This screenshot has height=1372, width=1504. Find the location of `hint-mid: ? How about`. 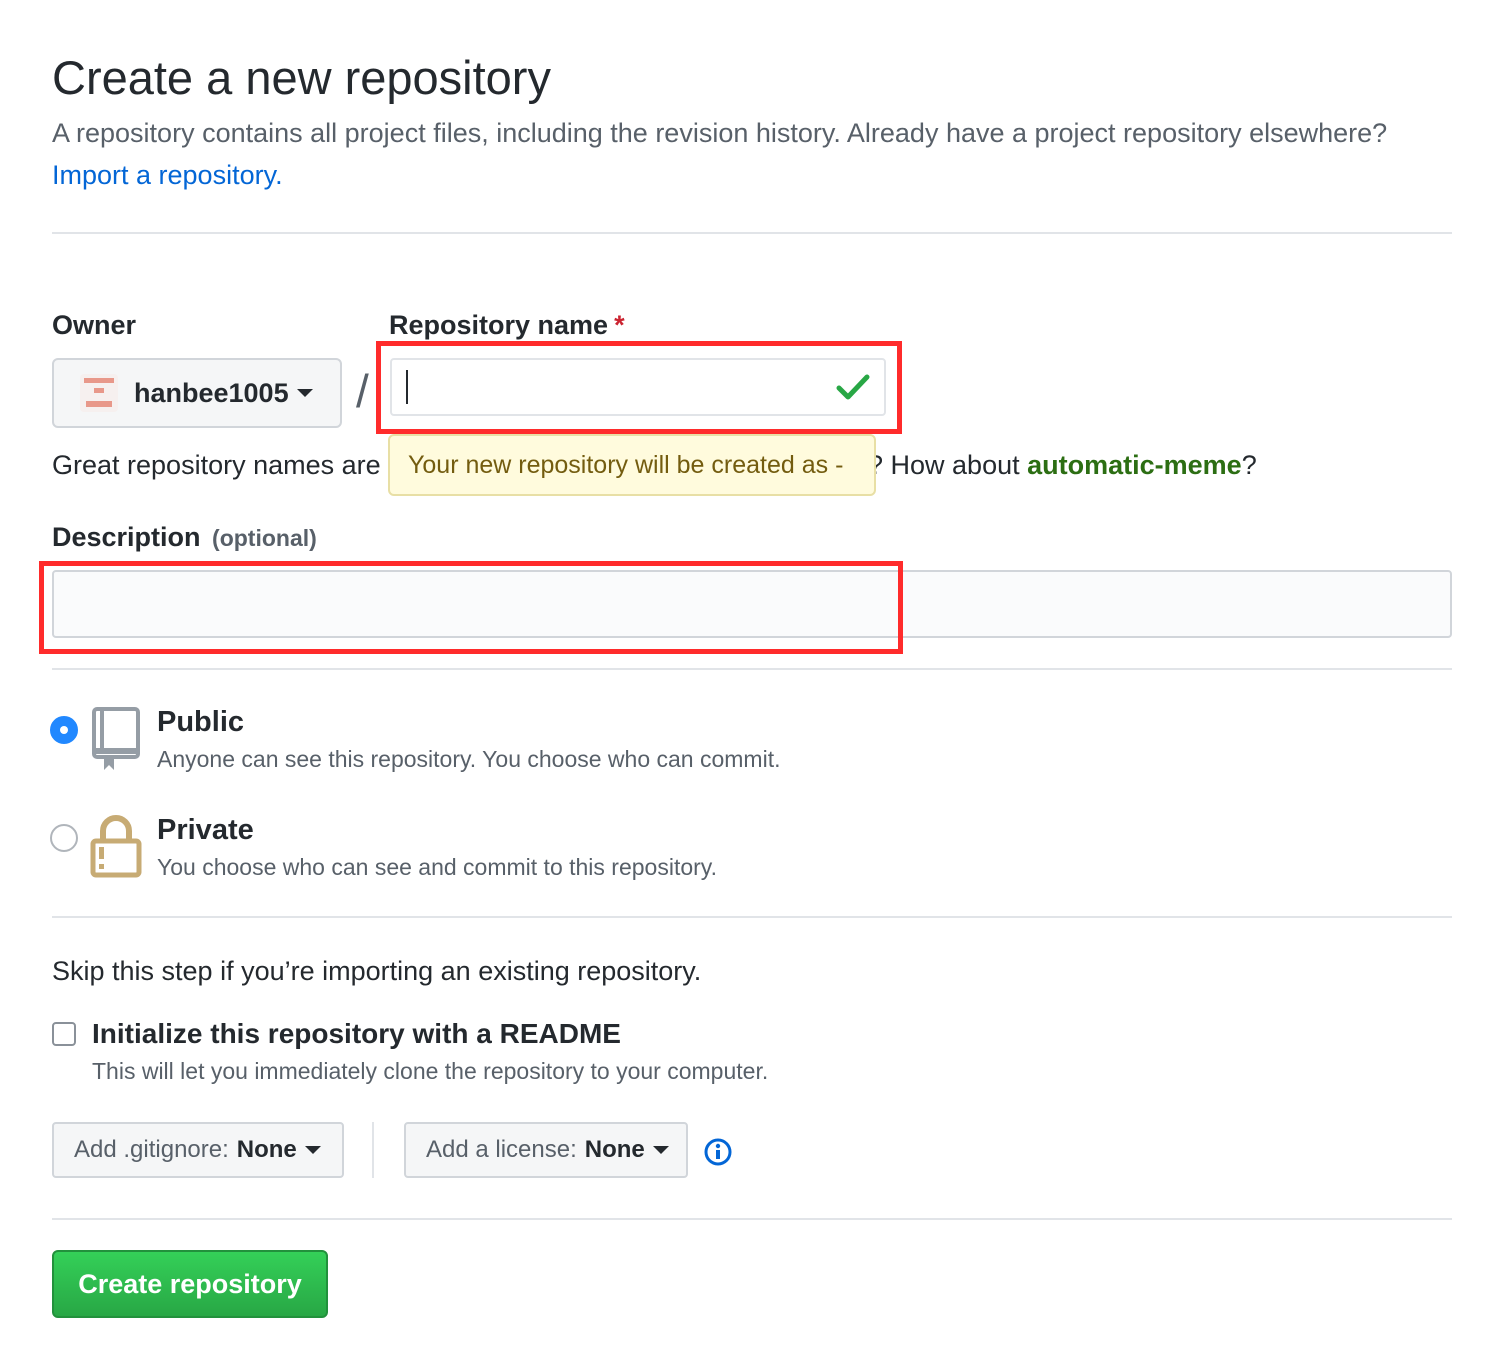

hint-mid: ? How about is located at coordinates (944, 465).